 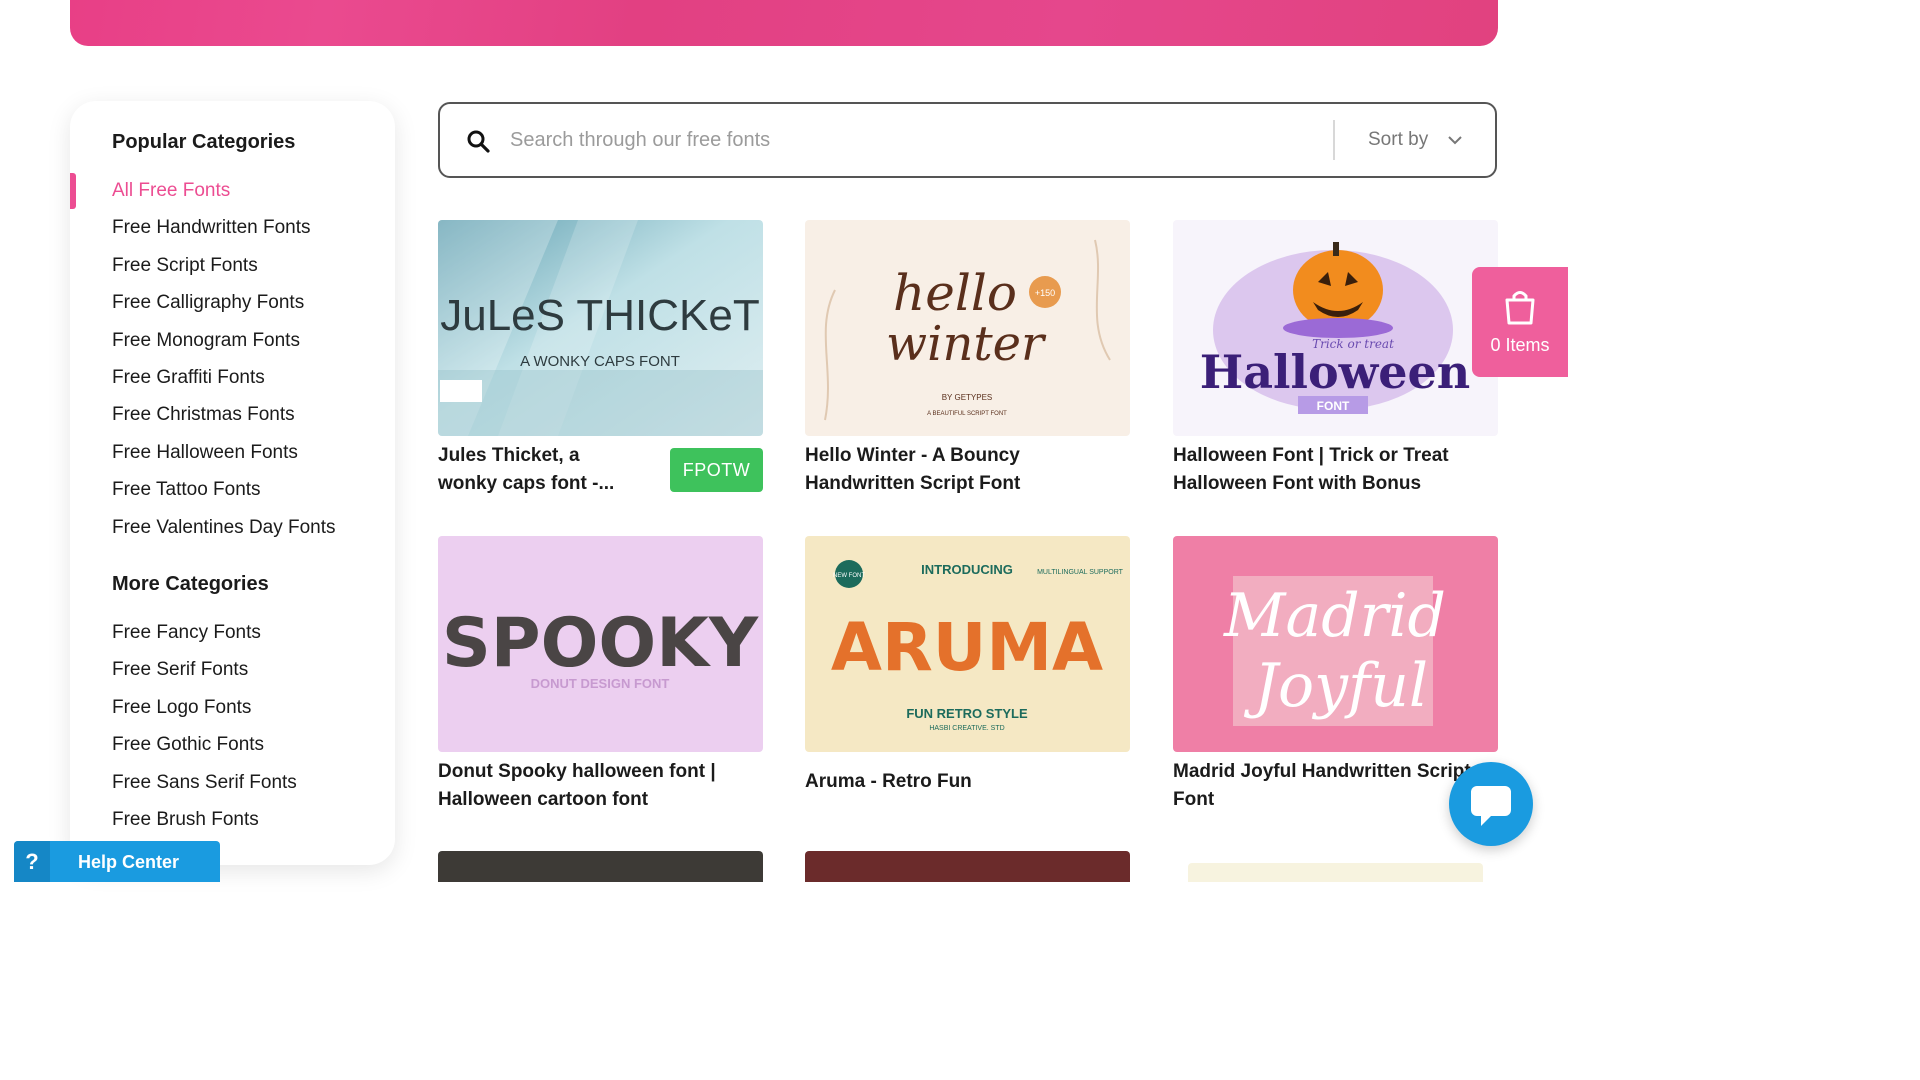 I want to click on fpotw-badge: FPOTW, so click(x=716, y=470).